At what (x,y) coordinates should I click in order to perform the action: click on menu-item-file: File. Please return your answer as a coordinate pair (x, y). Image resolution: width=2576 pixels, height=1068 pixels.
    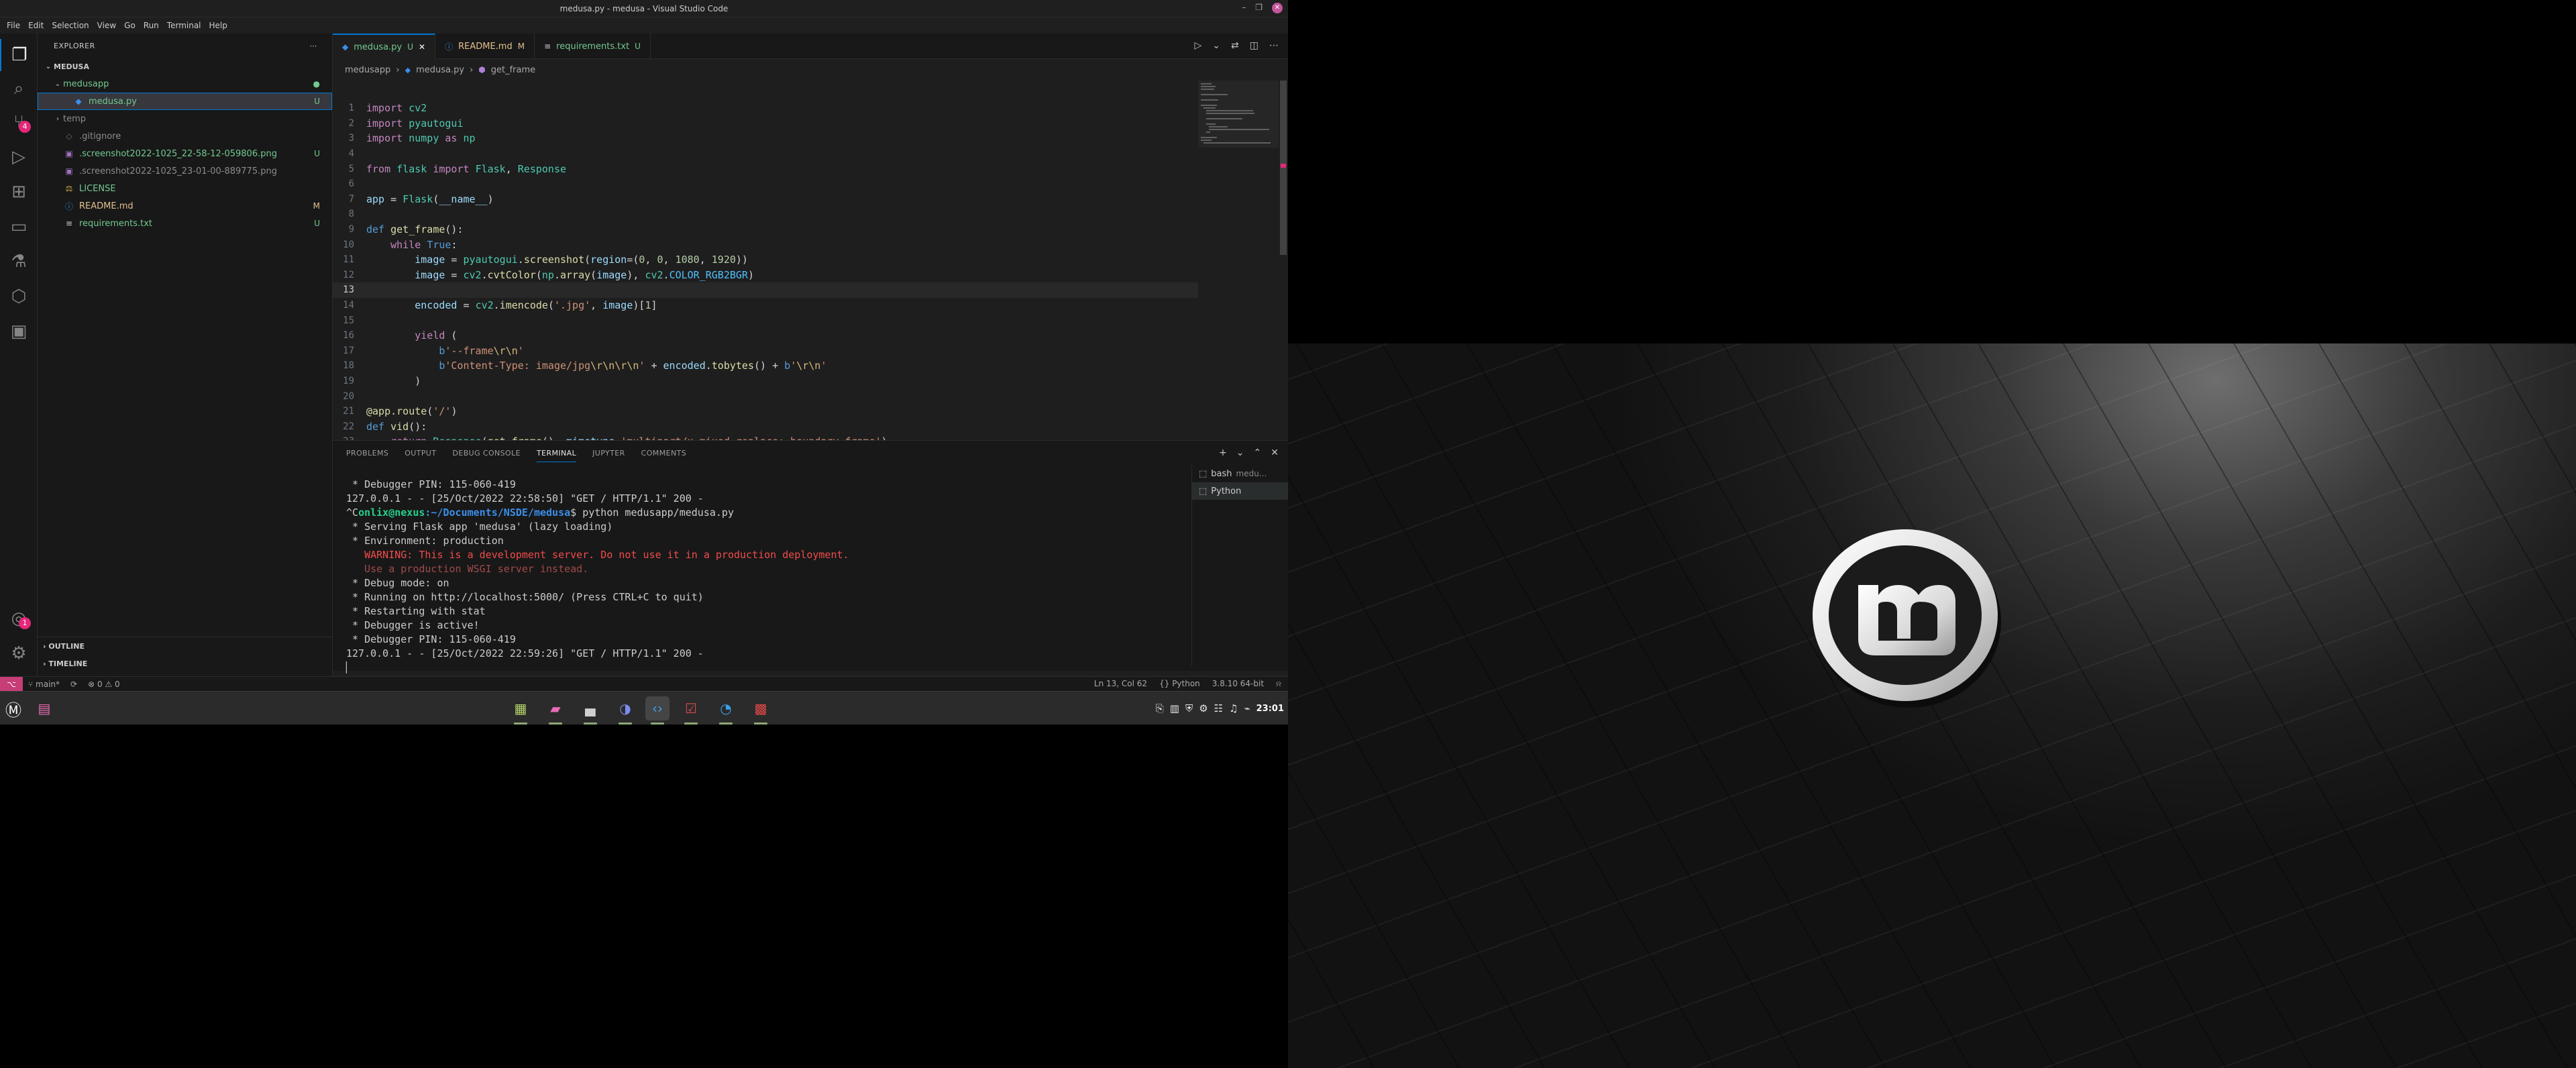
    Looking at the image, I should click on (13, 25).